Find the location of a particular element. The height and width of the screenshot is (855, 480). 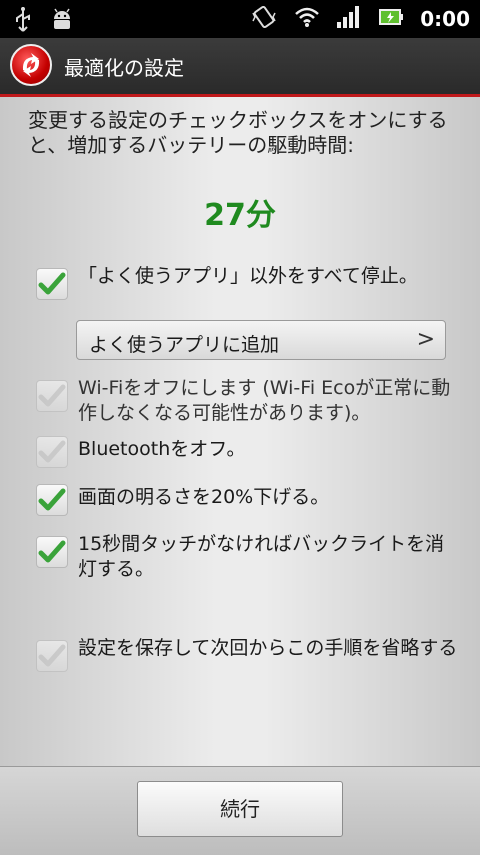

page-title: 最適化の設定 is located at coordinates (124, 68).